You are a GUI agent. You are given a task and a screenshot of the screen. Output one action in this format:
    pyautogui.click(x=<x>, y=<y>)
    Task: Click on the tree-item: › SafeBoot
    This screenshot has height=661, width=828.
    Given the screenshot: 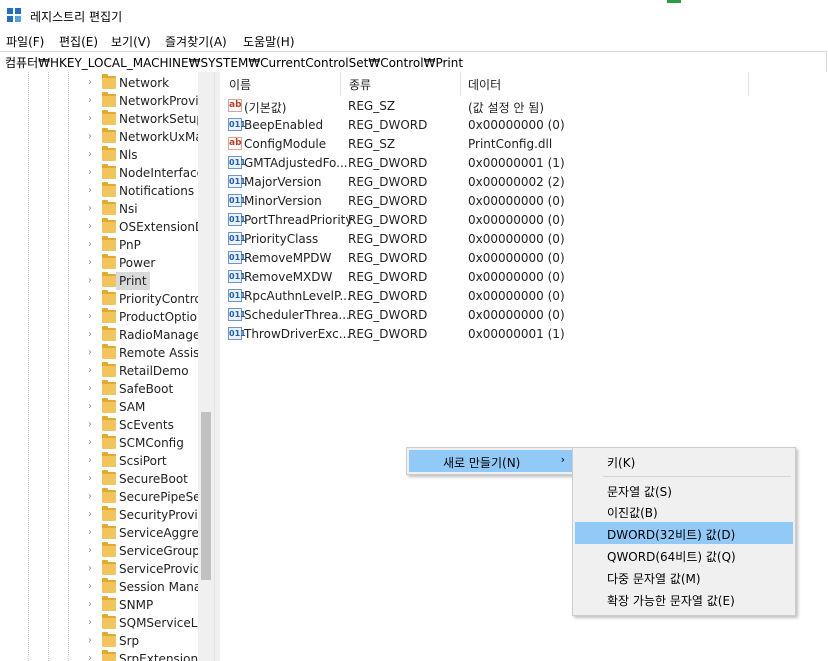 What is the action you would take?
    pyautogui.click(x=143, y=389)
    